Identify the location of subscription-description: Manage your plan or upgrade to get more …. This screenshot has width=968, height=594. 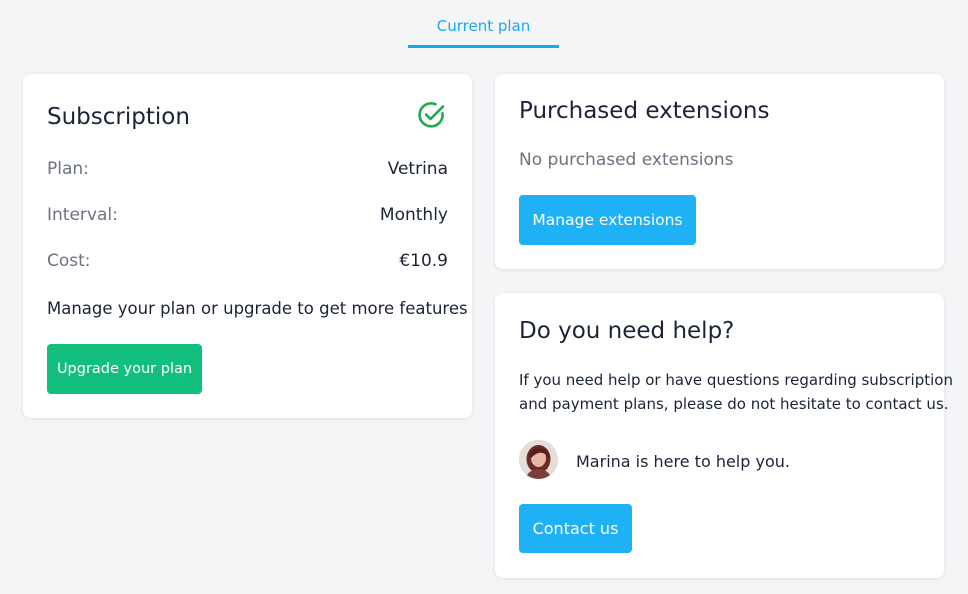
(257, 308).